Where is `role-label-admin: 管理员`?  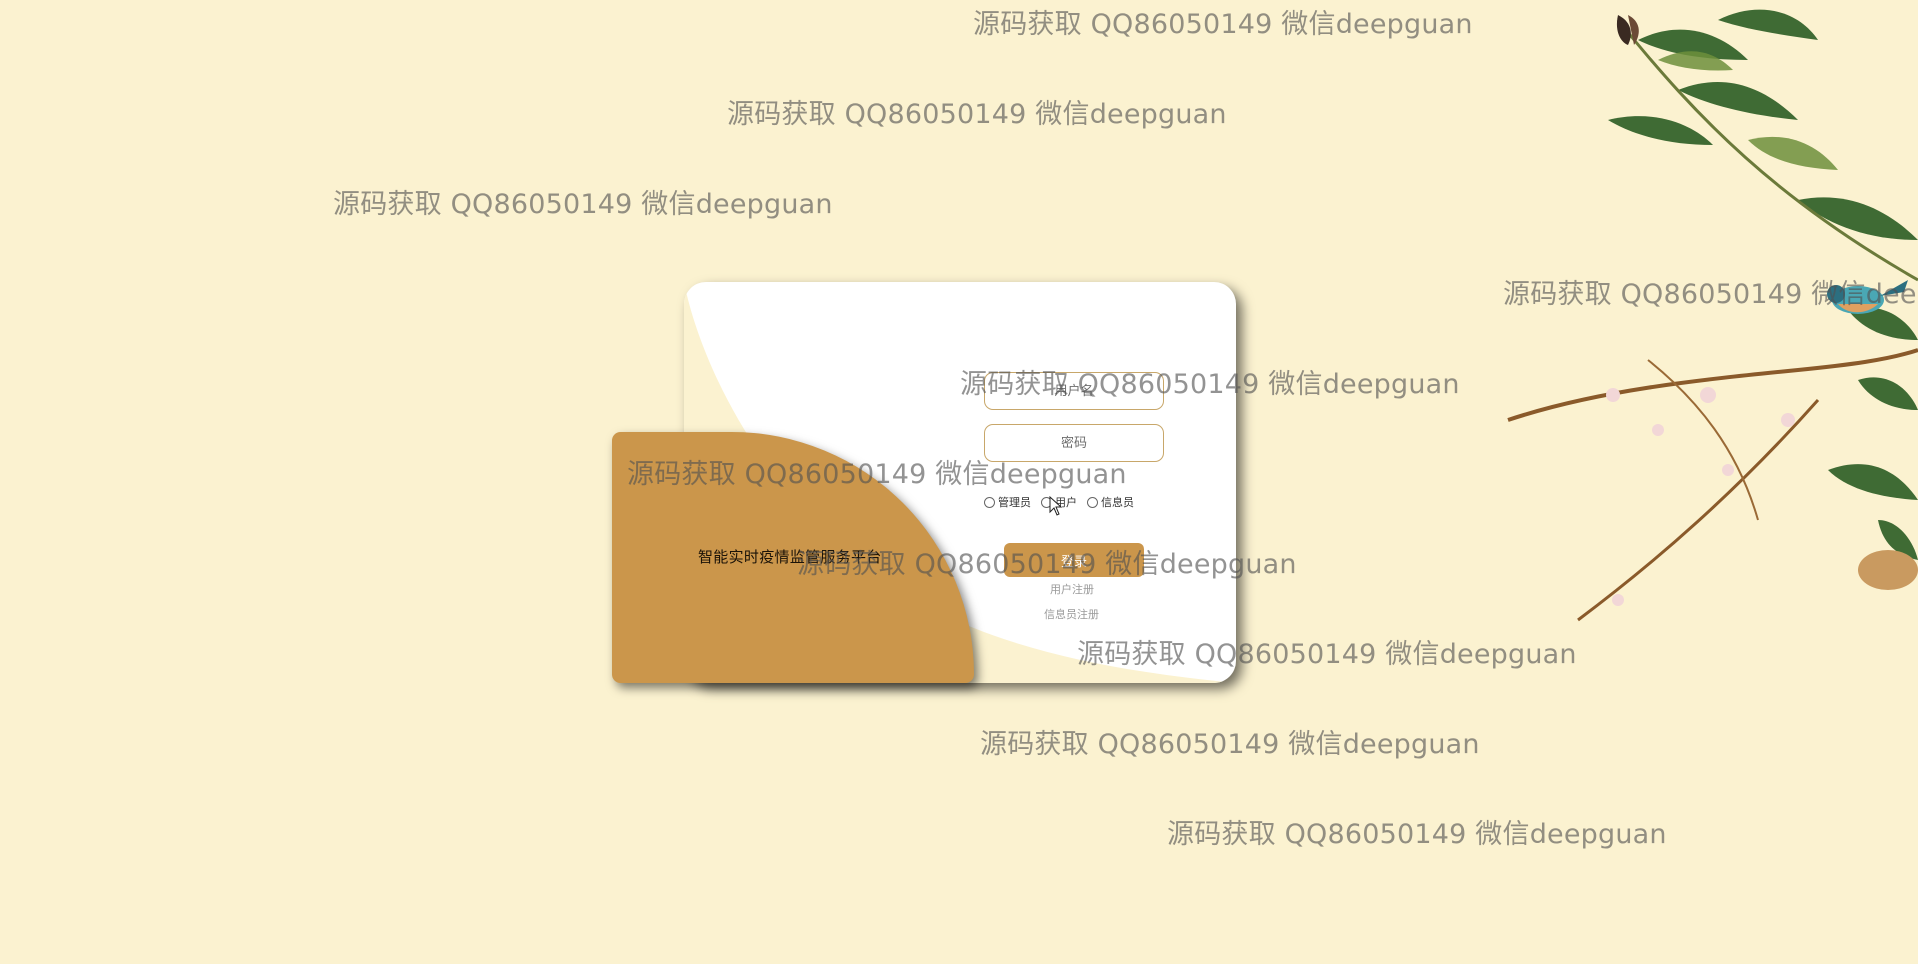 role-label-admin: 管理员 is located at coordinates (1014, 502).